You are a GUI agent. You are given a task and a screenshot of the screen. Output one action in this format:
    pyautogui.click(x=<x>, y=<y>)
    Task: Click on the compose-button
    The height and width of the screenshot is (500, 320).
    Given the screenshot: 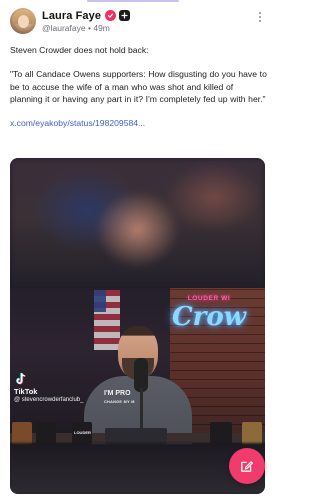 What is the action you would take?
    pyautogui.click(x=247, y=466)
    